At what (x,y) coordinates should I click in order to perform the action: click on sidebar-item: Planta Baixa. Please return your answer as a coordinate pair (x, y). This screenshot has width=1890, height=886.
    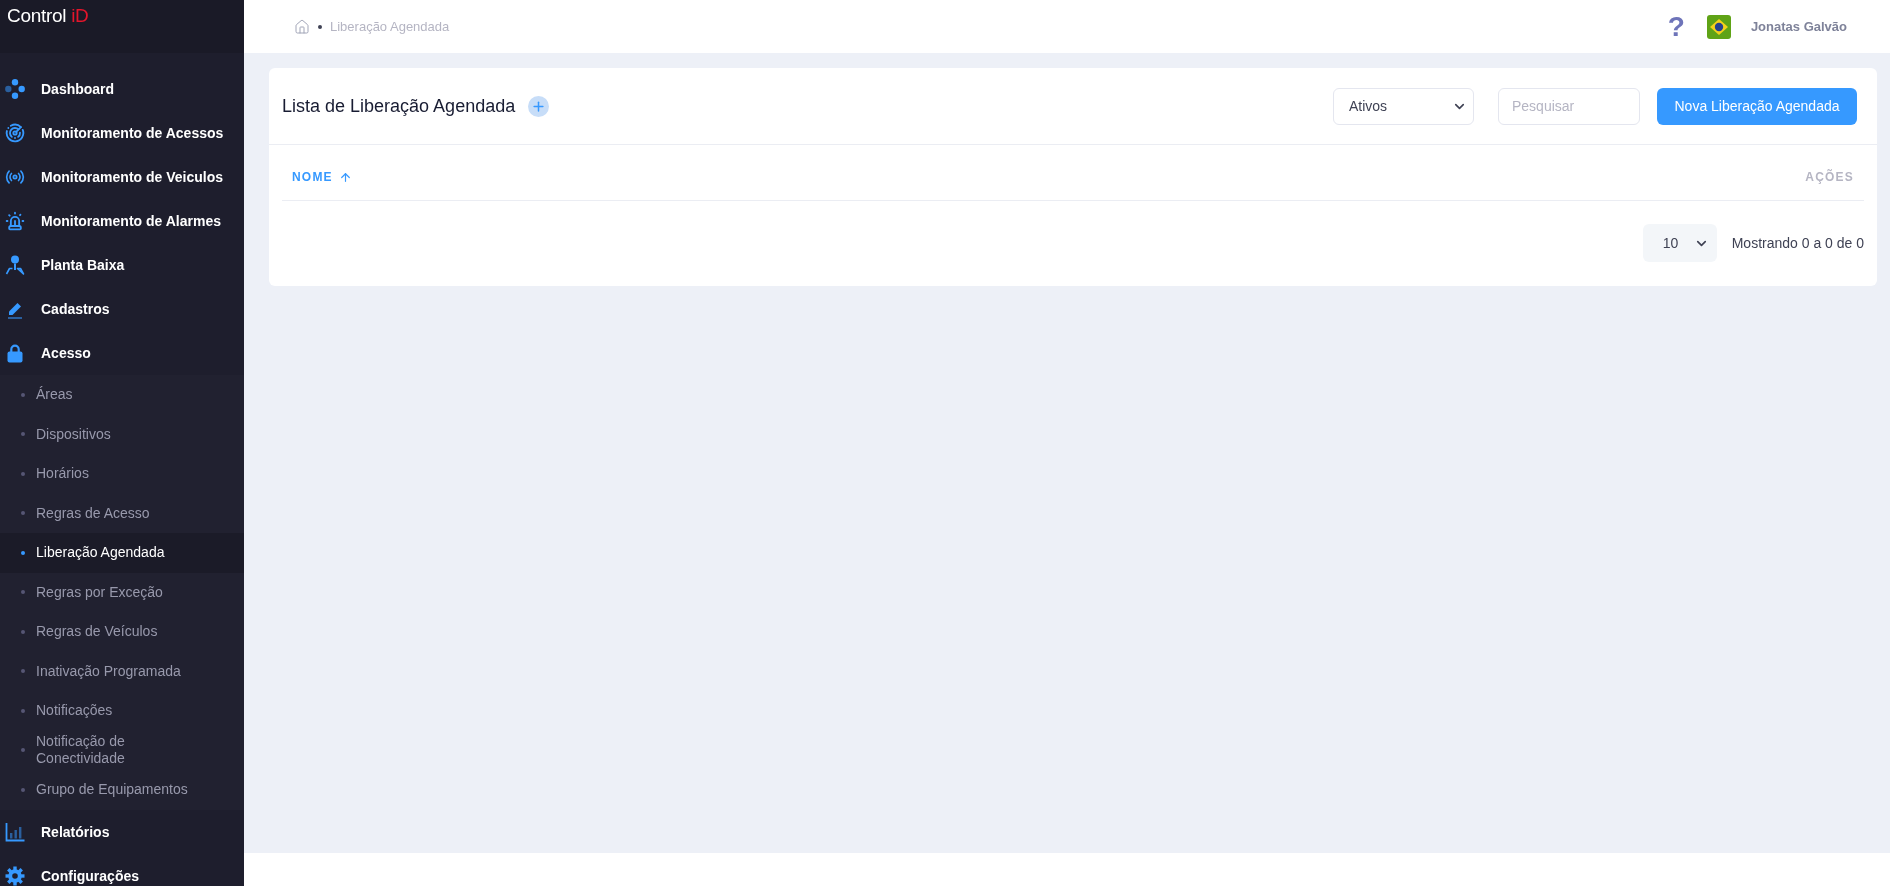
    Looking at the image, I should click on (122, 265).